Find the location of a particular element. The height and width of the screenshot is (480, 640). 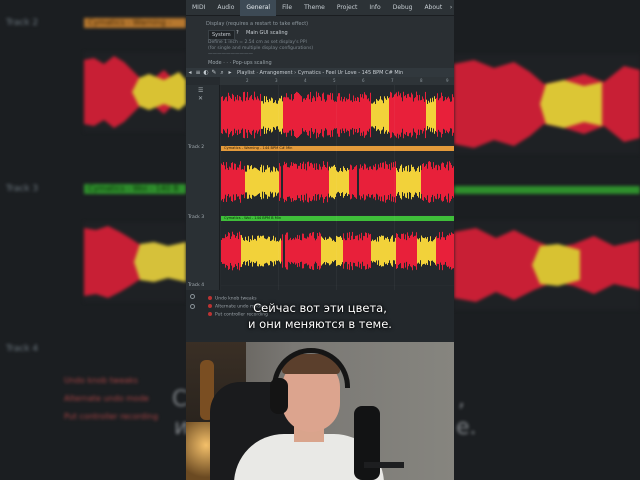

tab-file: File is located at coordinates (287, 8).